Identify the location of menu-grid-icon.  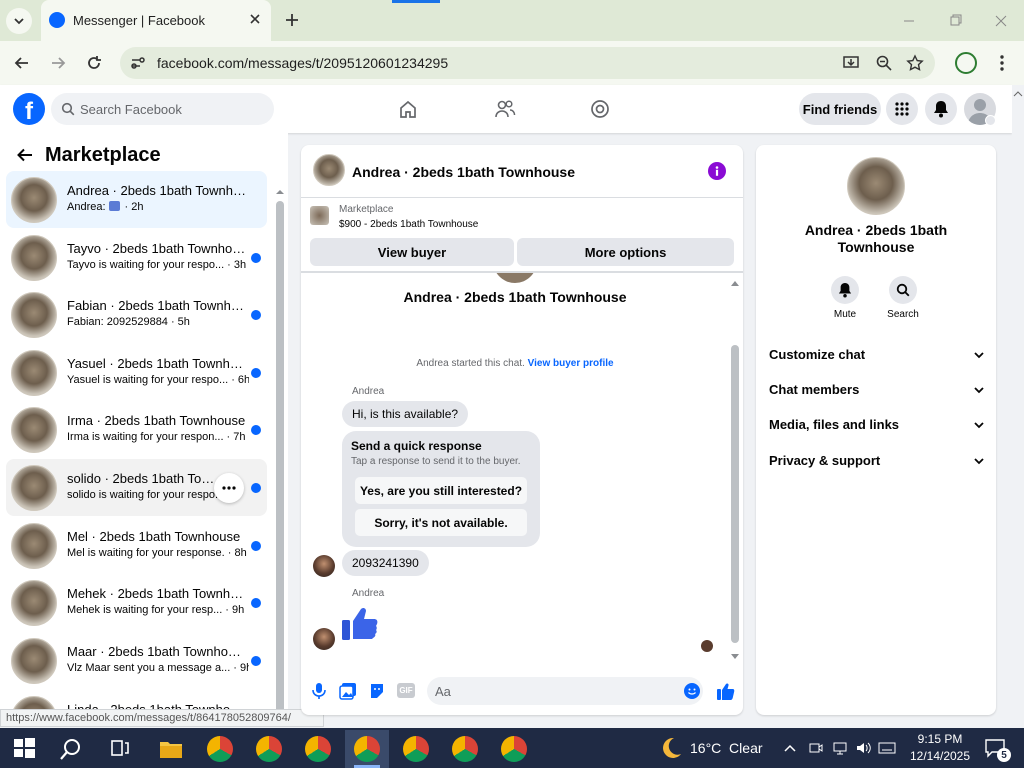
(902, 109).